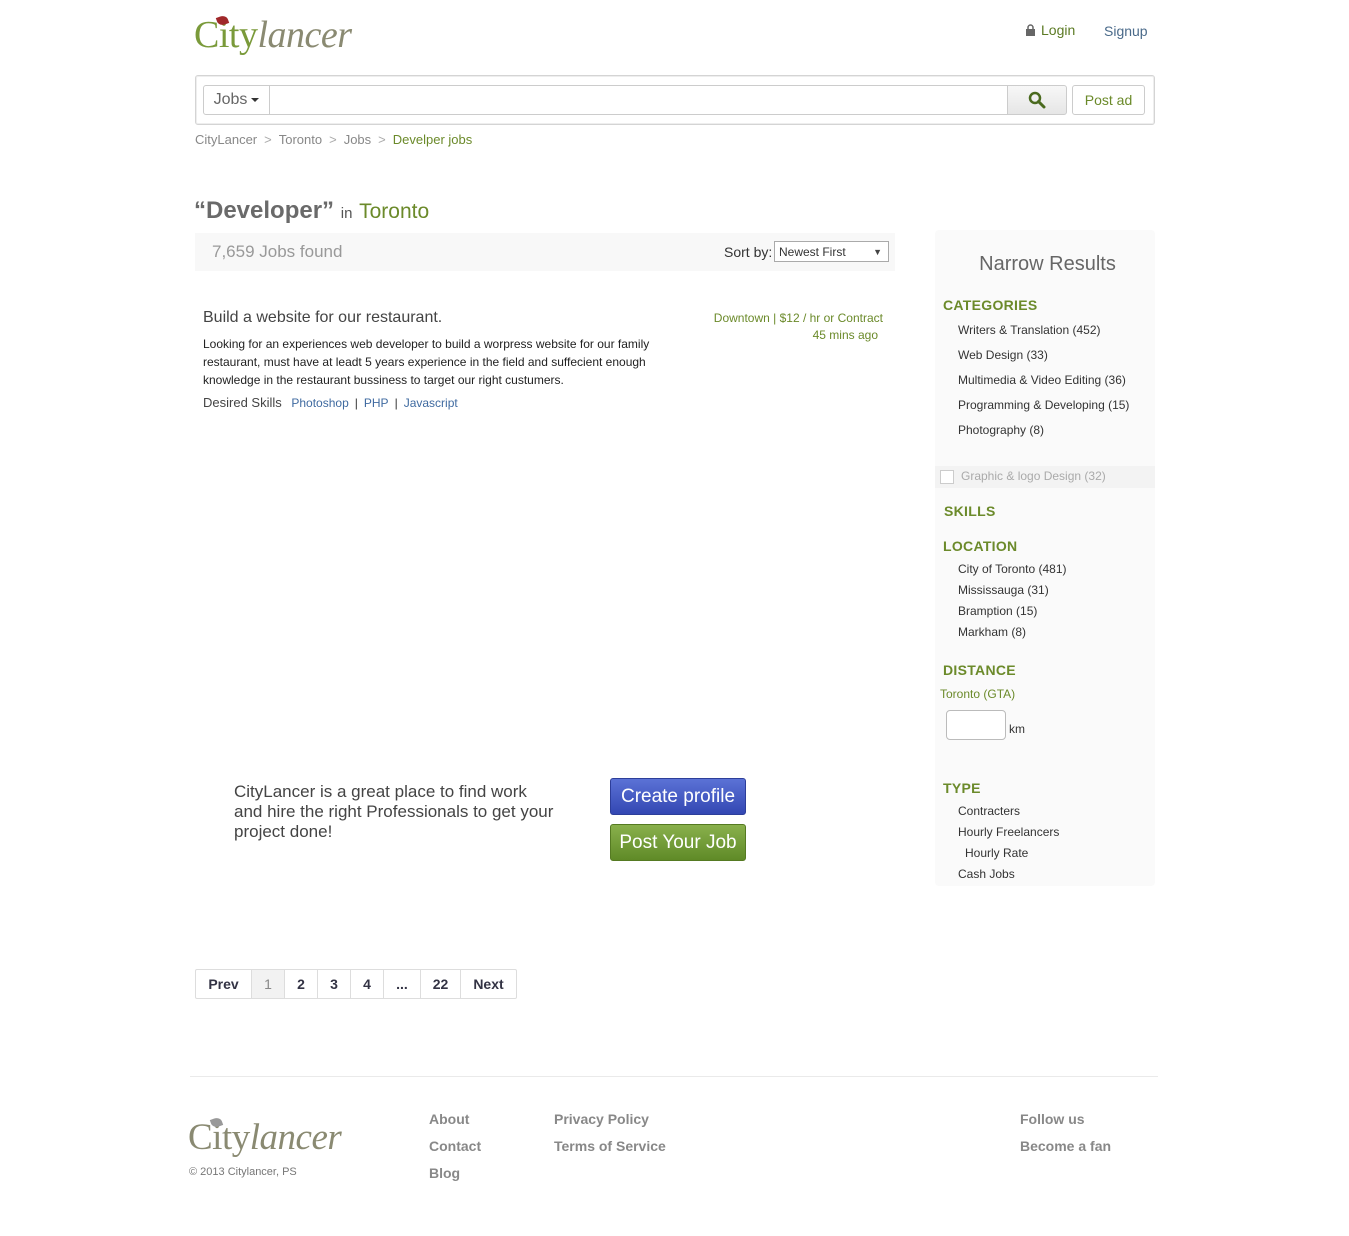  Describe the element at coordinates (1017, 729) in the screenshot. I see `km-label: km` at that location.